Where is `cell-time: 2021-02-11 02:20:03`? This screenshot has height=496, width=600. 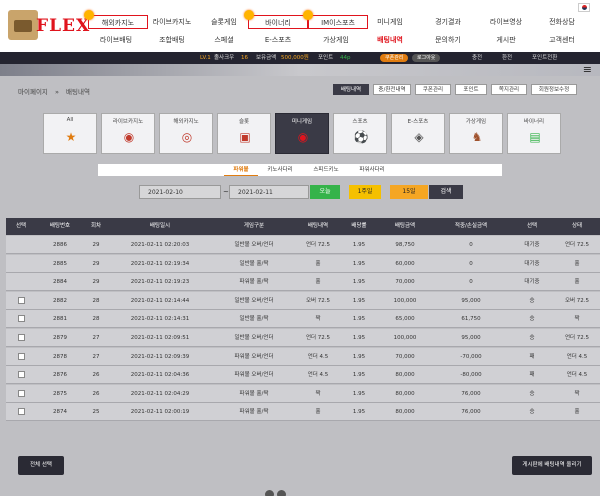
cell-time: 2021-02-11 02:20:03 is located at coordinates (160, 245).